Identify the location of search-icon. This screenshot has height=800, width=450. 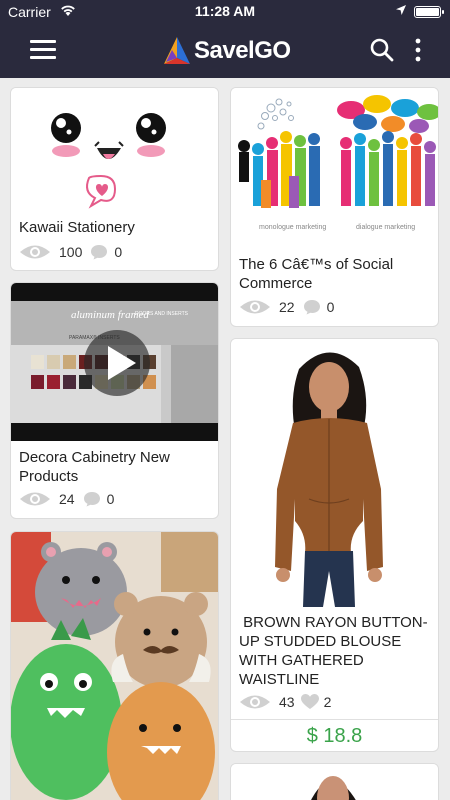
(382, 50).